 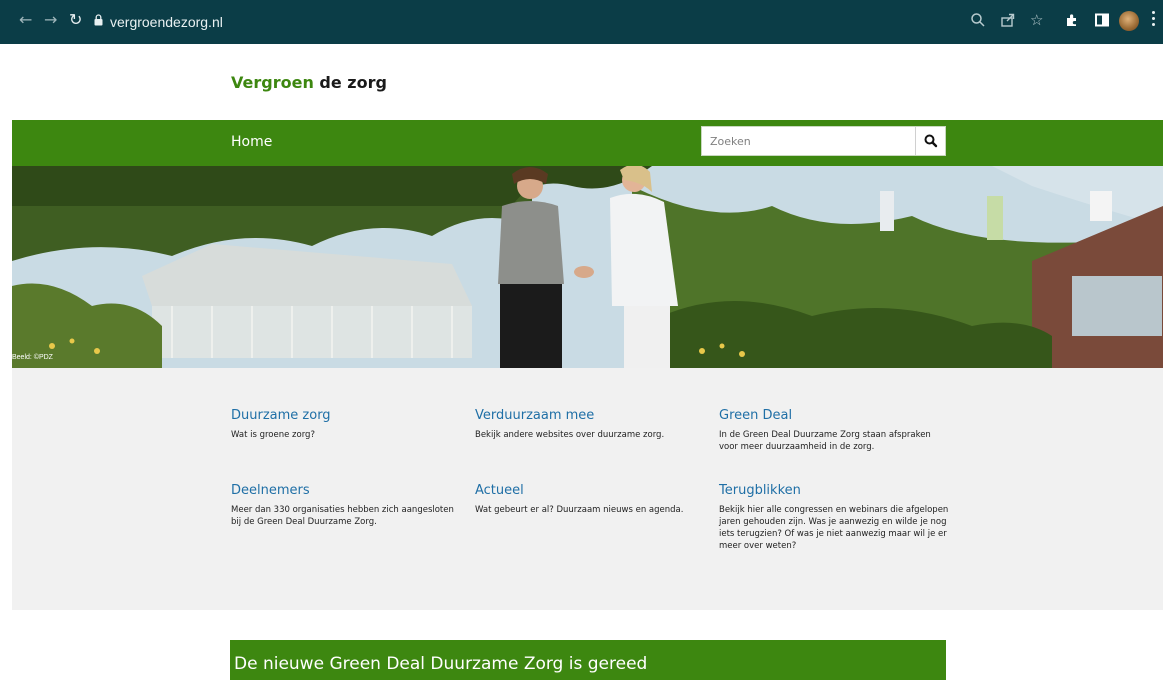 I want to click on bookmark-star-icon: ☆, so click(x=1036, y=20).